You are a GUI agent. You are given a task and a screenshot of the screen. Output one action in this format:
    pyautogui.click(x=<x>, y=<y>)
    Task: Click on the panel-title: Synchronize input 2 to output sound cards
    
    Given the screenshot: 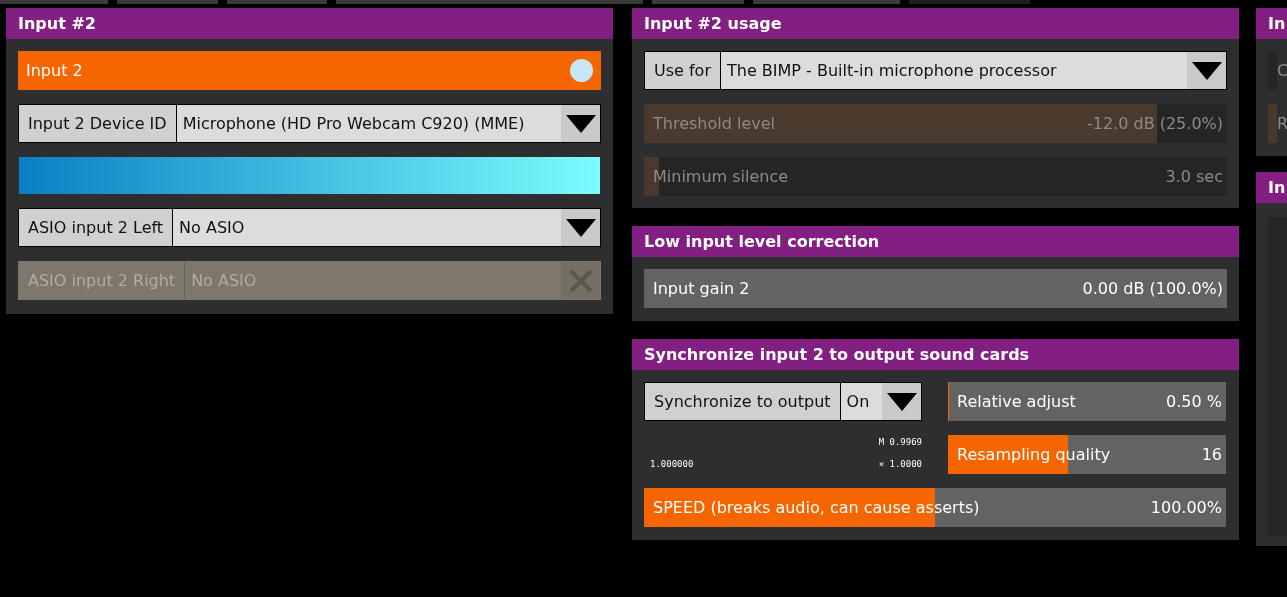 What is the action you would take?
    pyautogui.click(x=935, y=354)
    